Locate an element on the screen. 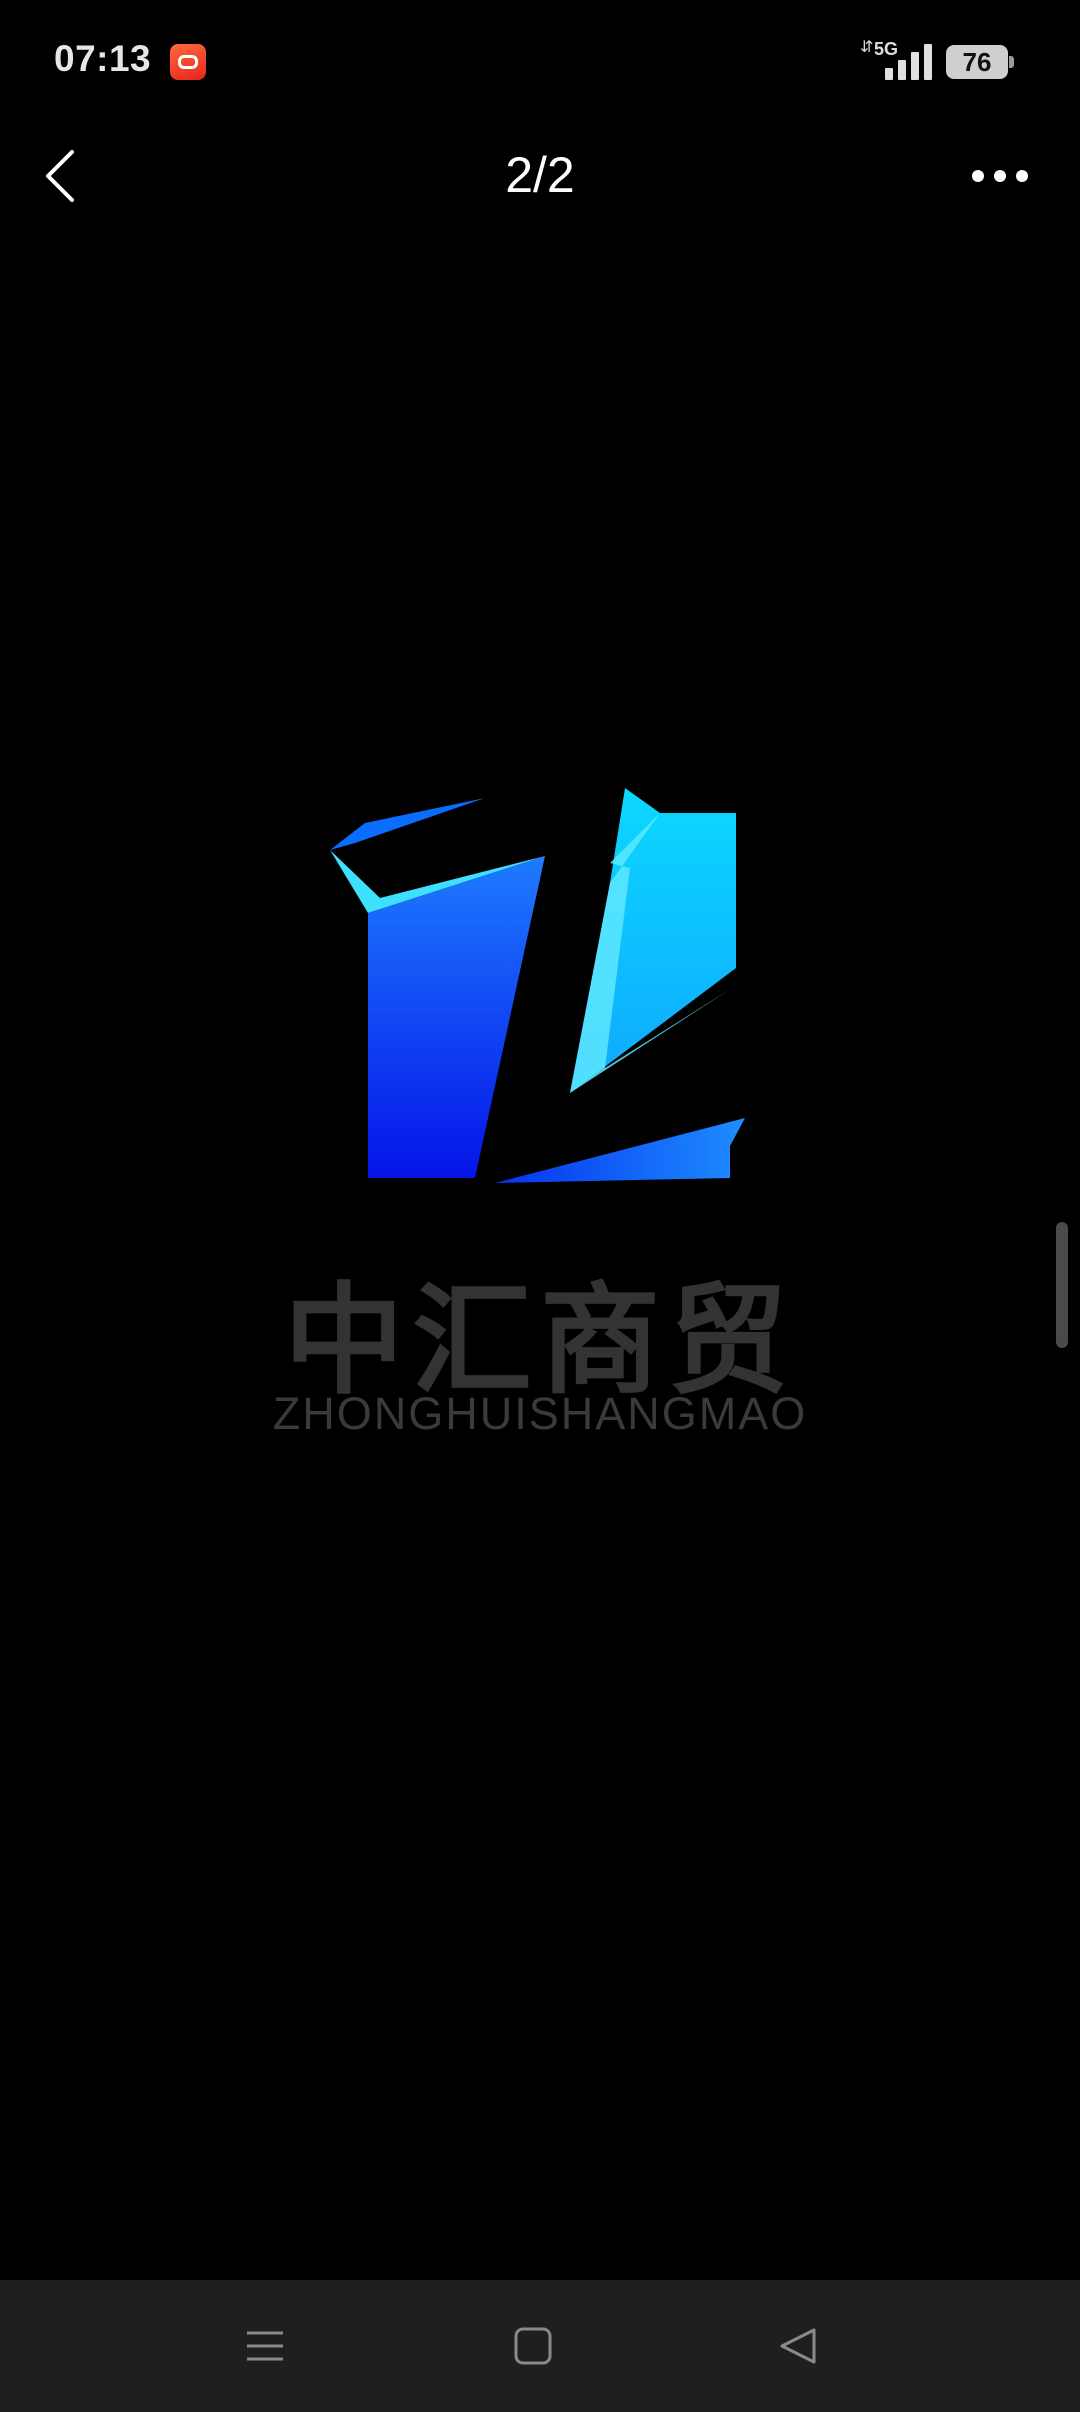  viewer-header: 2/2 is located at coordinates (540, 176).